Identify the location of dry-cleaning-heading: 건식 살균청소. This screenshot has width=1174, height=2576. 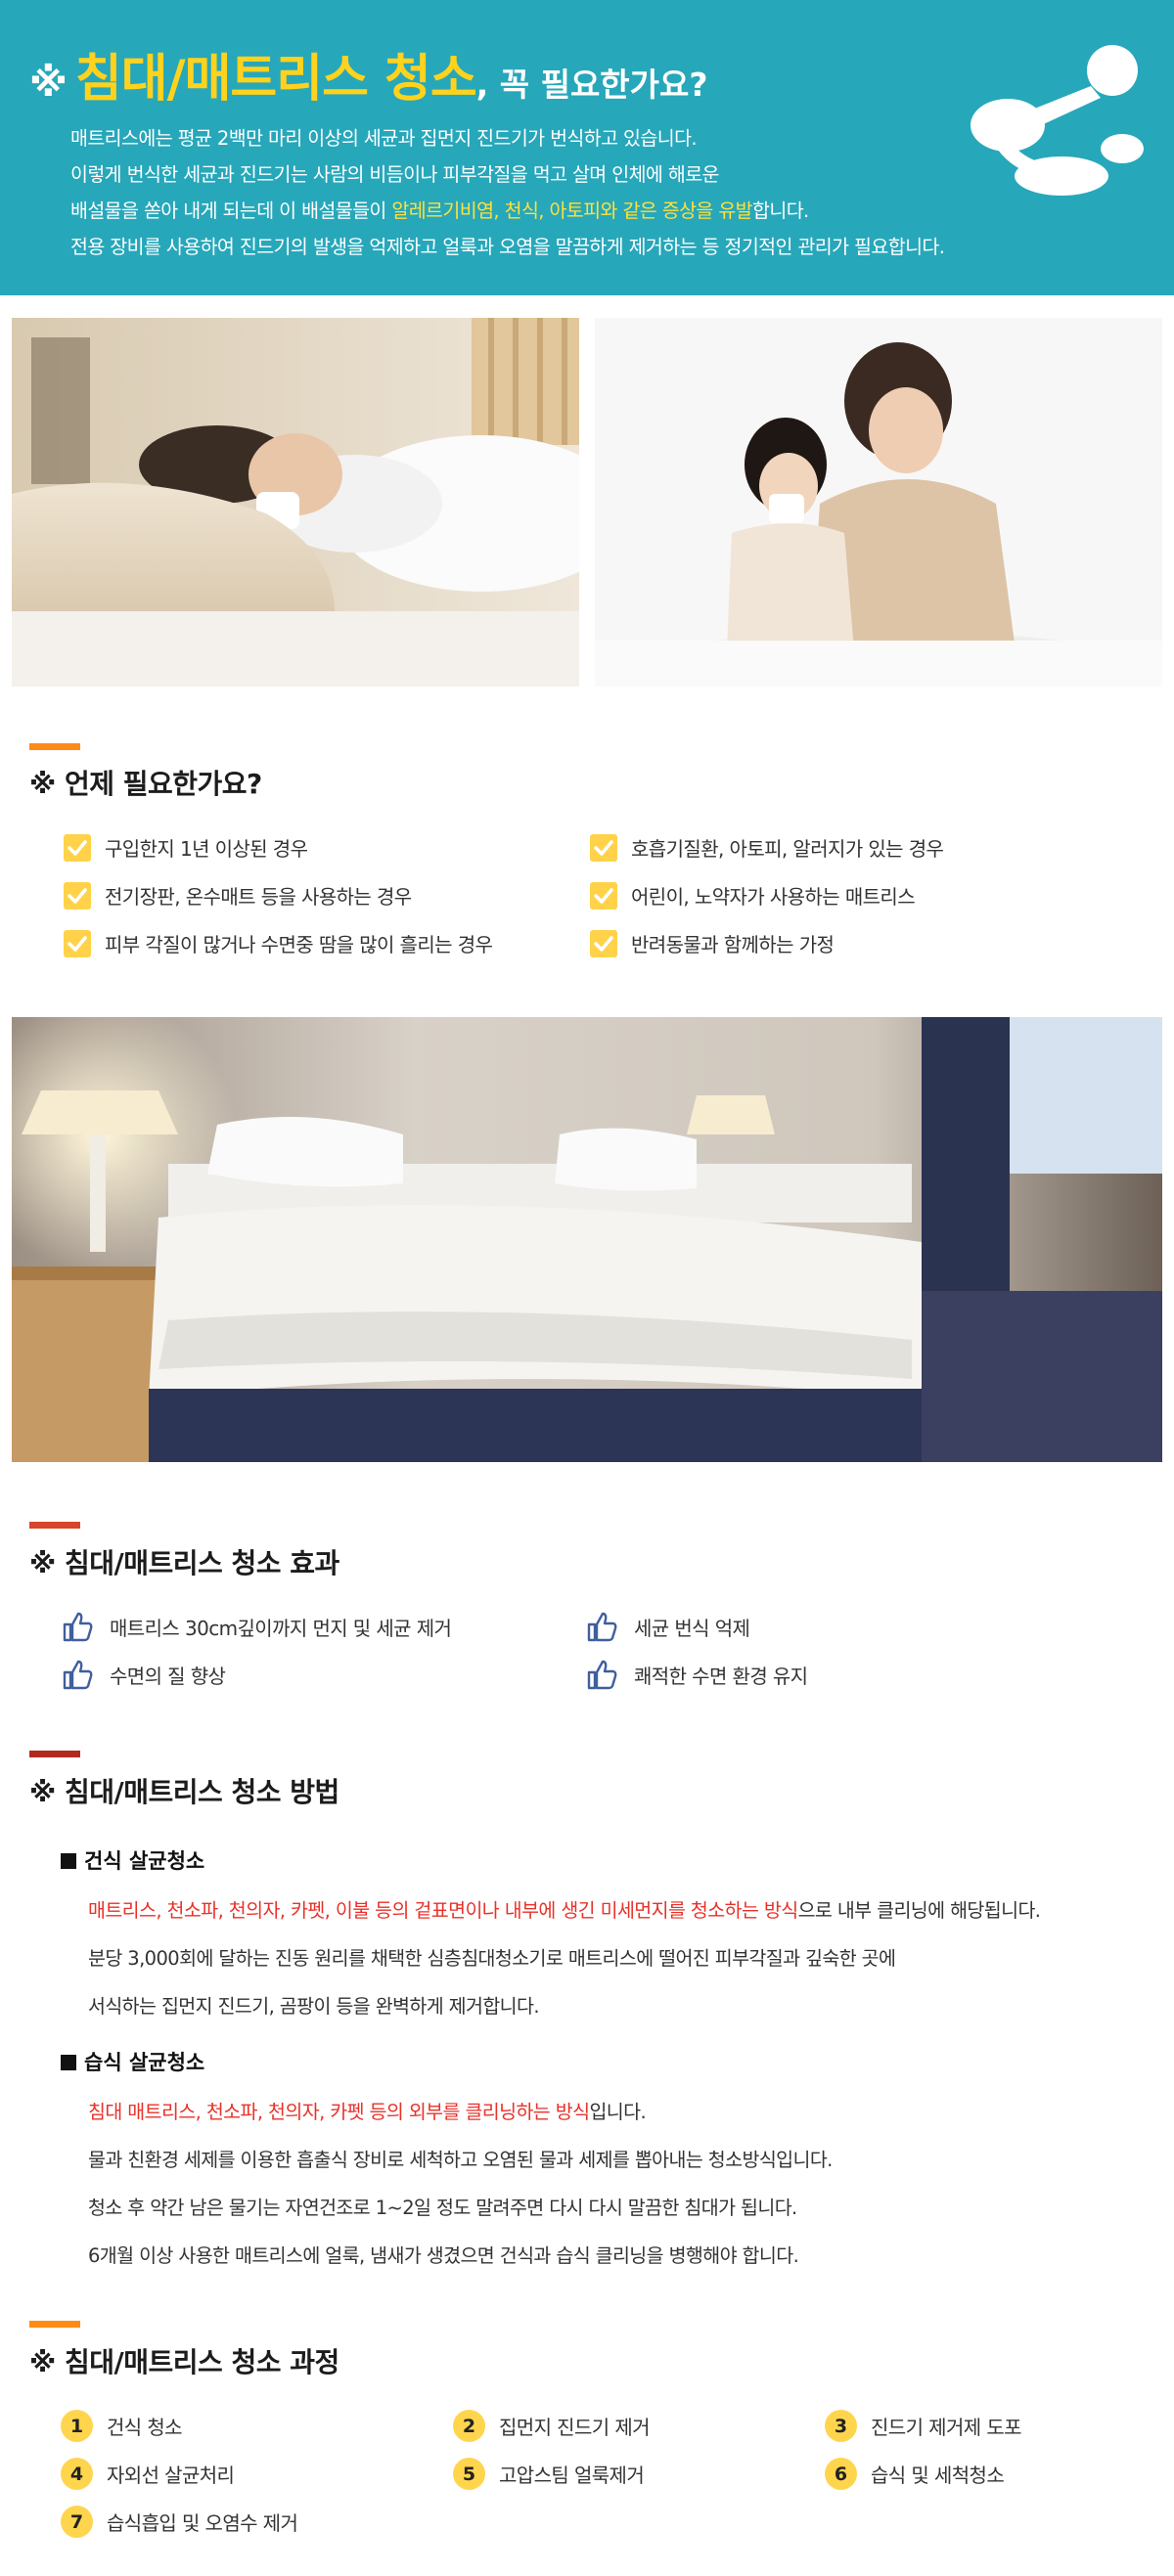
(132, 1860).